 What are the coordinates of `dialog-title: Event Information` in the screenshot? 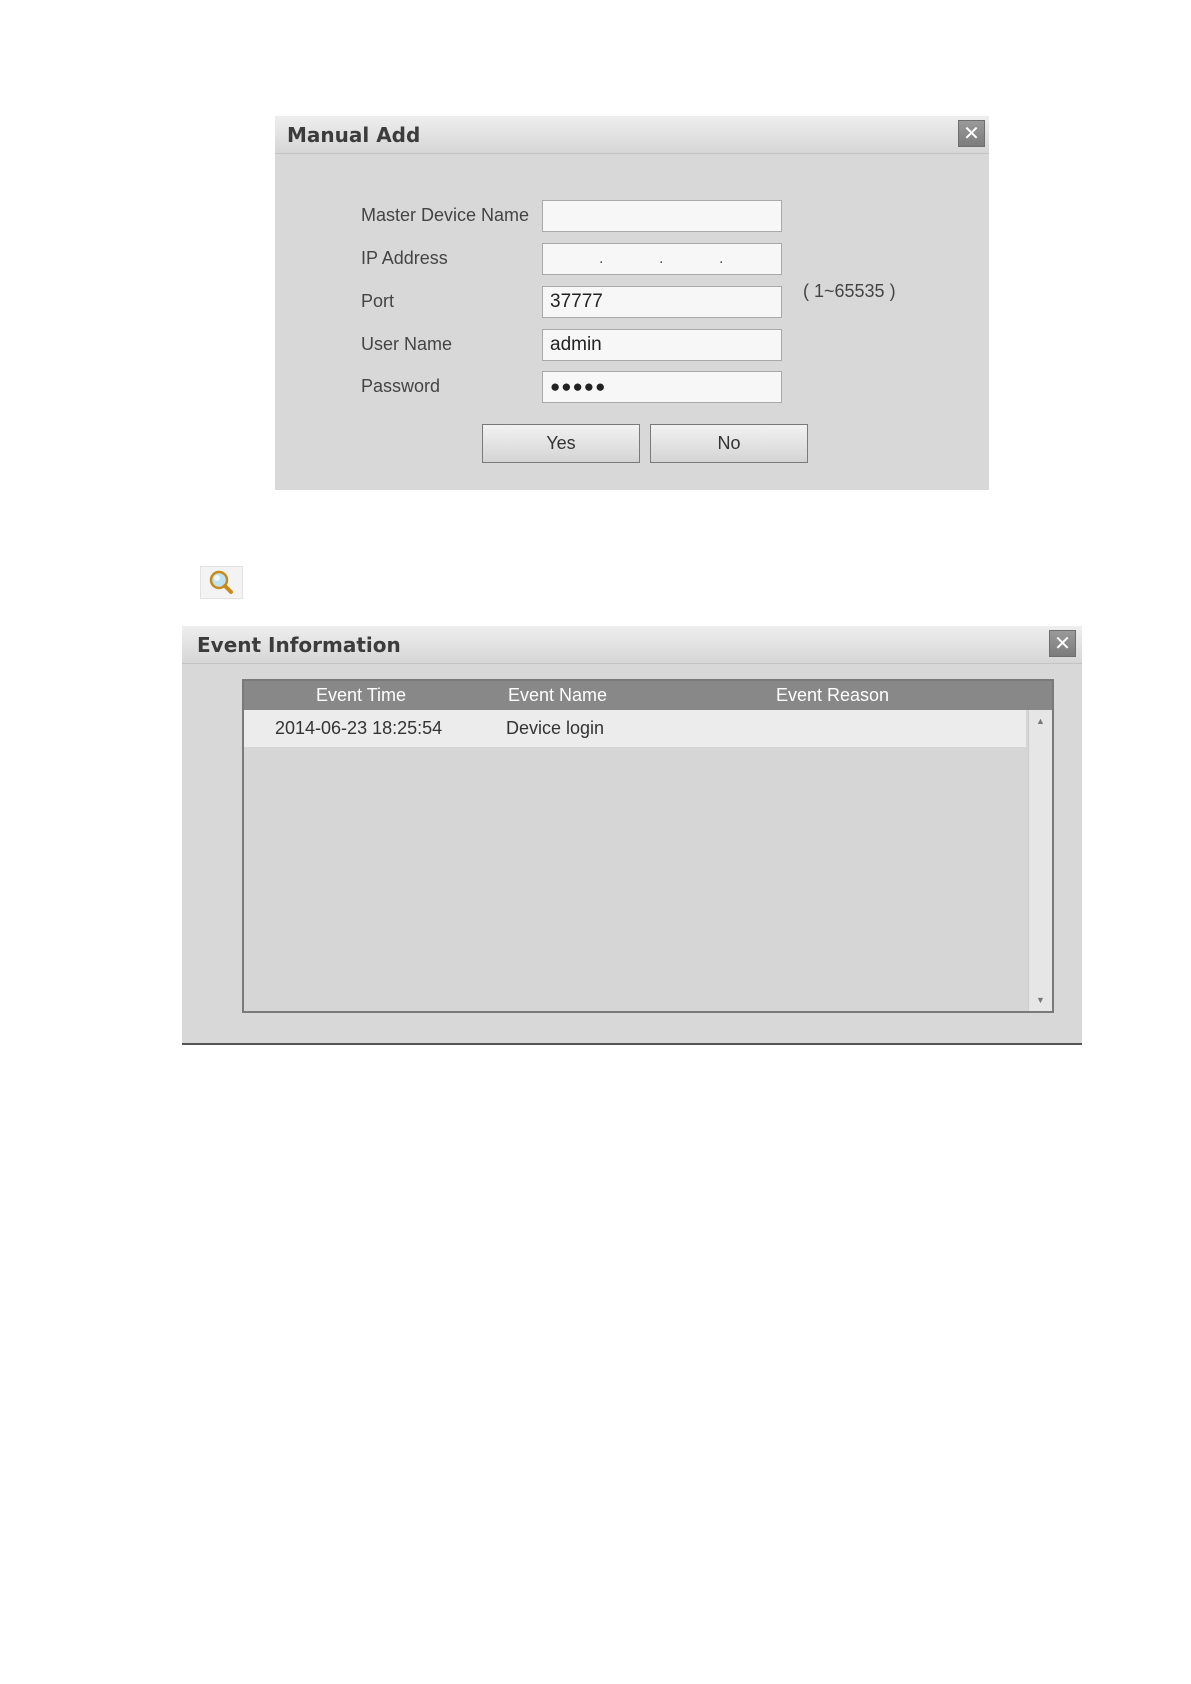 It's located at (299, 645).